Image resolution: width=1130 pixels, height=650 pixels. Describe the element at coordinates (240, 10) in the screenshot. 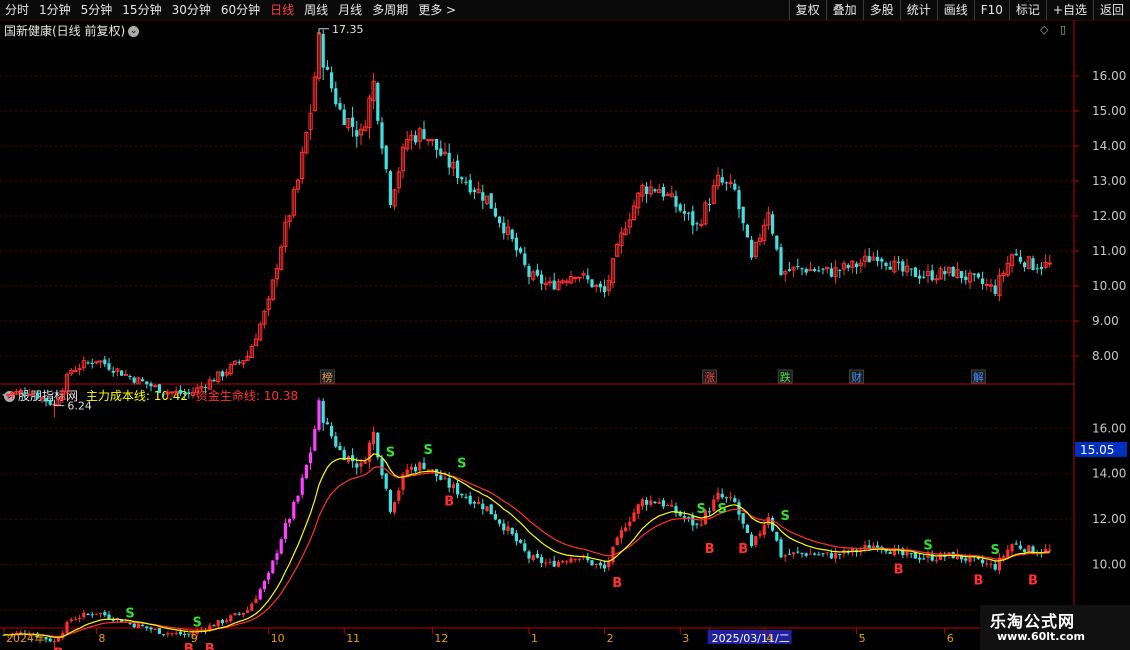

I see `period-tab: 60分钟` at that location.